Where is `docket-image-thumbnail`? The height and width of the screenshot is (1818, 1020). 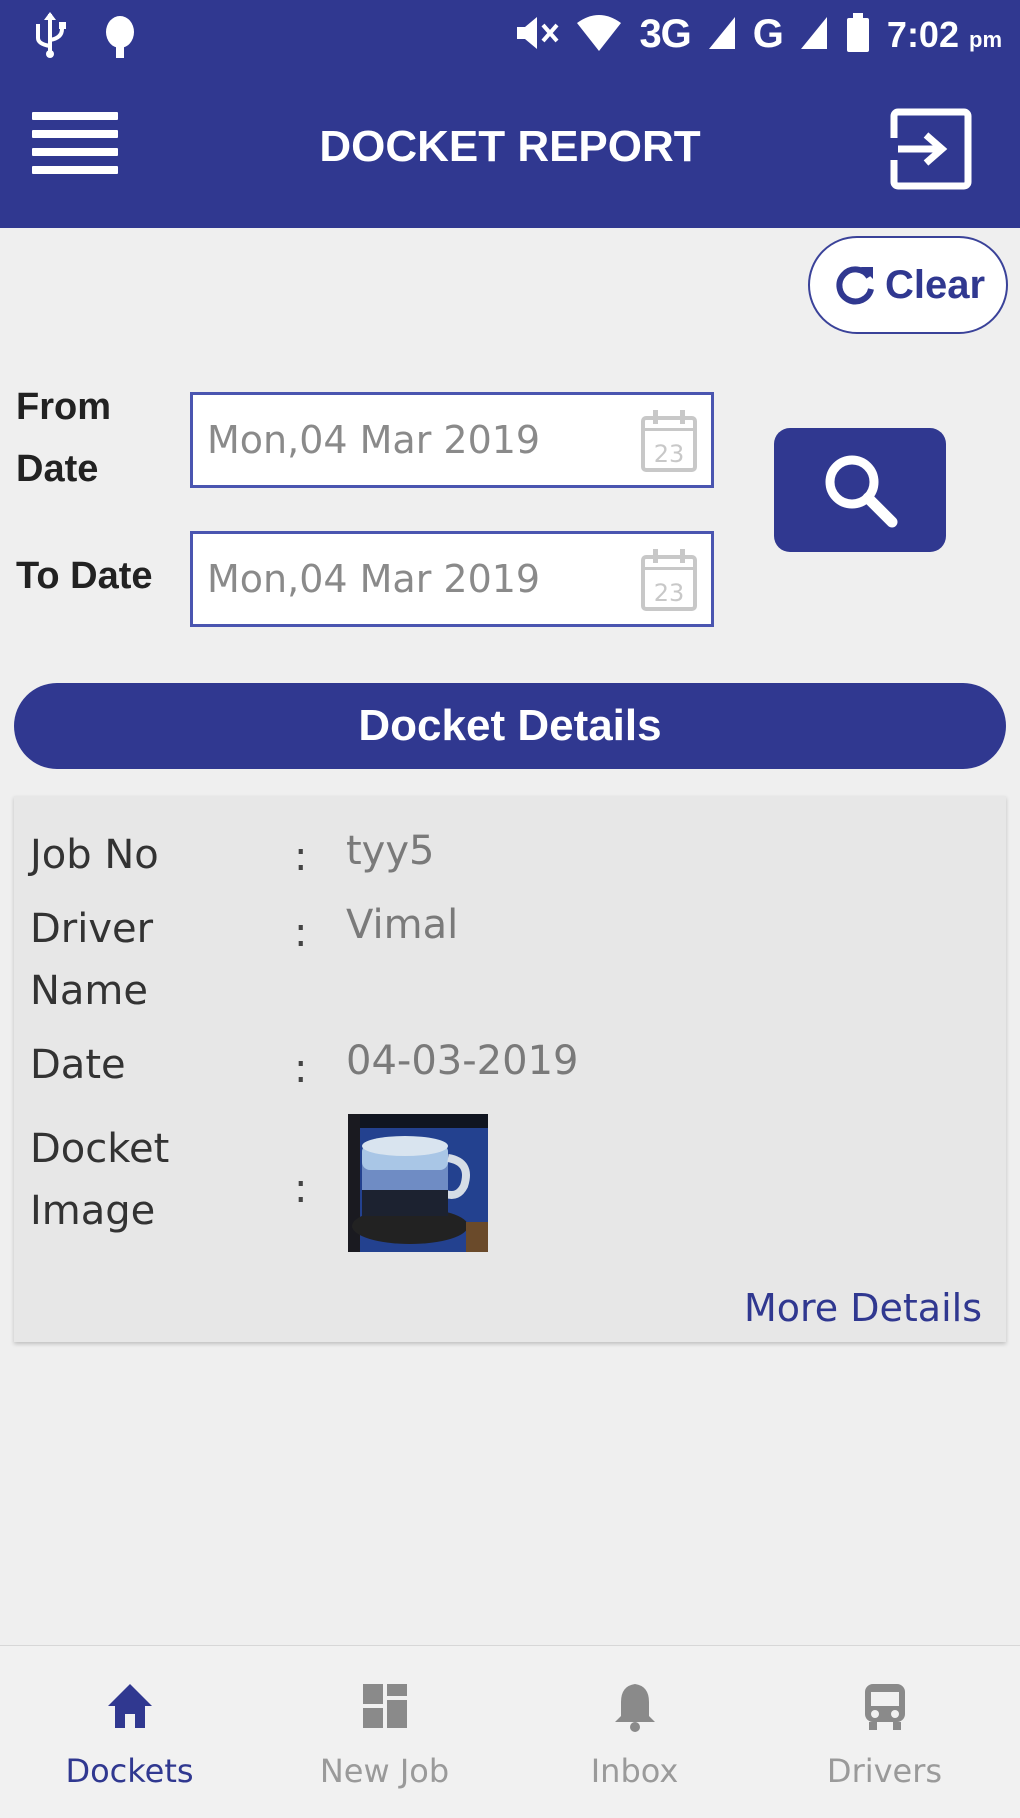 docket-image-thumbnail is located at coordinates (418, 1183).